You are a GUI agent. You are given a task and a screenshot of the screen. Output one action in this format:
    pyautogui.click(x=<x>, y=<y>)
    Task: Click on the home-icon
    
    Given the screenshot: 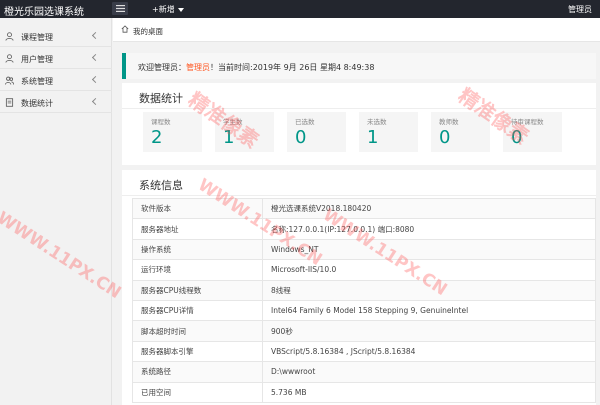 What is the action you would take?
    pyautogui.click(x=125, y=29)
    